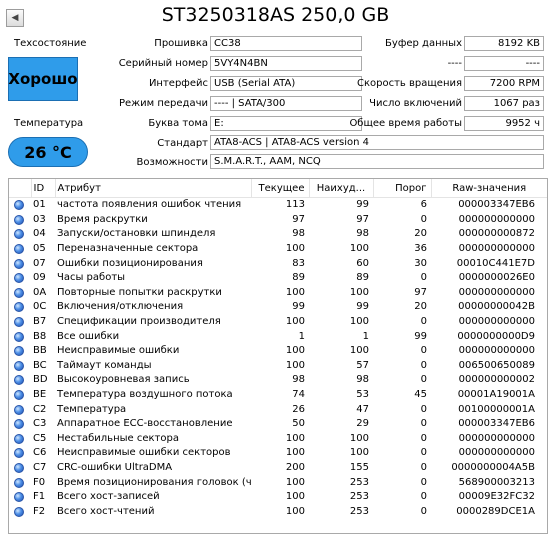 Image resolution: width=551 pixels, height=540 pixels. What do you see at coordinates (362, 307) in the screenshot?
I see `worst-value: 99` at bounding box center [362, 307].